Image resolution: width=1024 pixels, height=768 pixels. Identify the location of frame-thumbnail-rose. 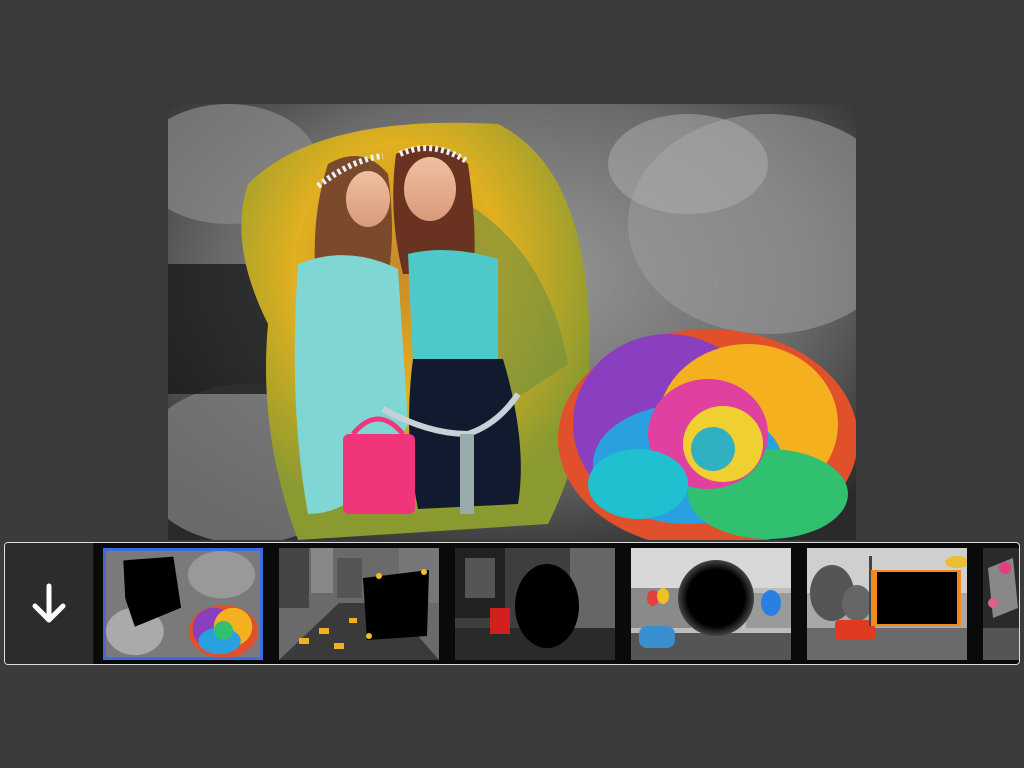
(183, 604).